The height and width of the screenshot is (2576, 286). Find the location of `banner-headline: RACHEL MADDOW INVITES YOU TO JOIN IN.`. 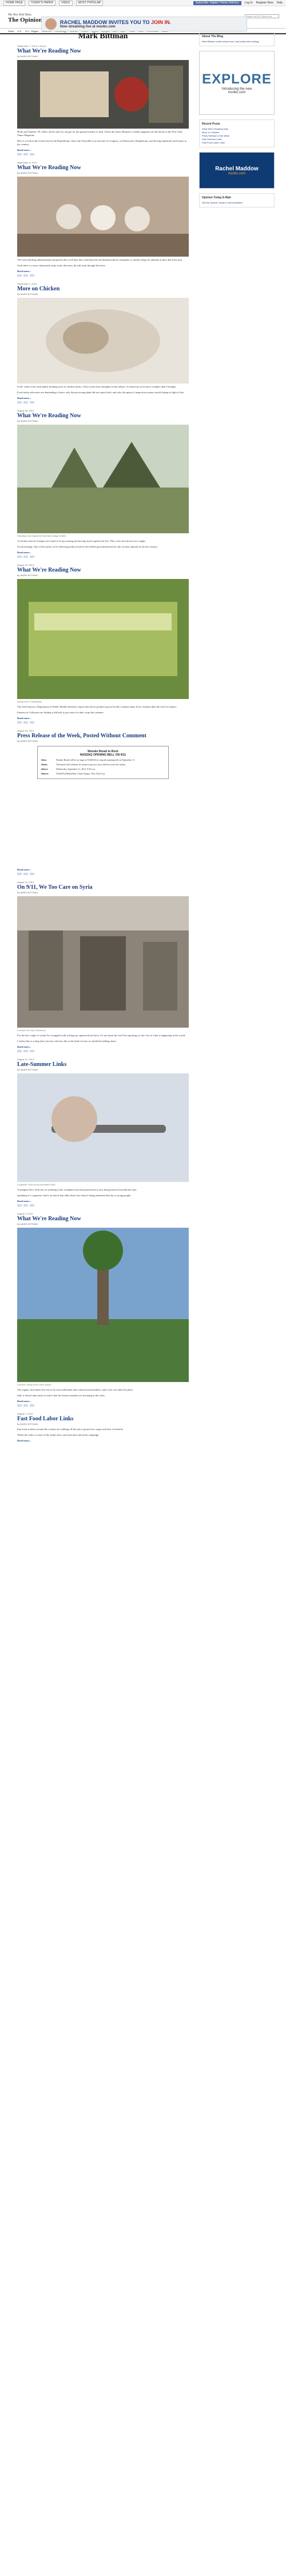

banner-headline: RACHEL MADDOW INVITES YOU TO JOIN IN. is located at coordinates (116, 22).